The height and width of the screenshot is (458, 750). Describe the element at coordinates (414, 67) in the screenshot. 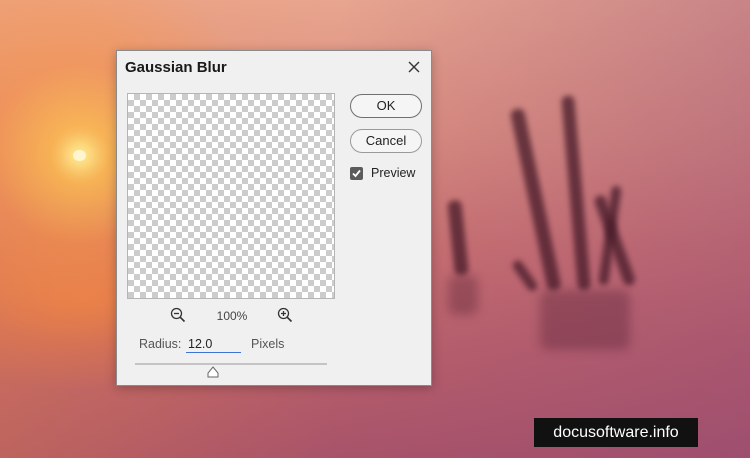

I see `close-icon` at that location.